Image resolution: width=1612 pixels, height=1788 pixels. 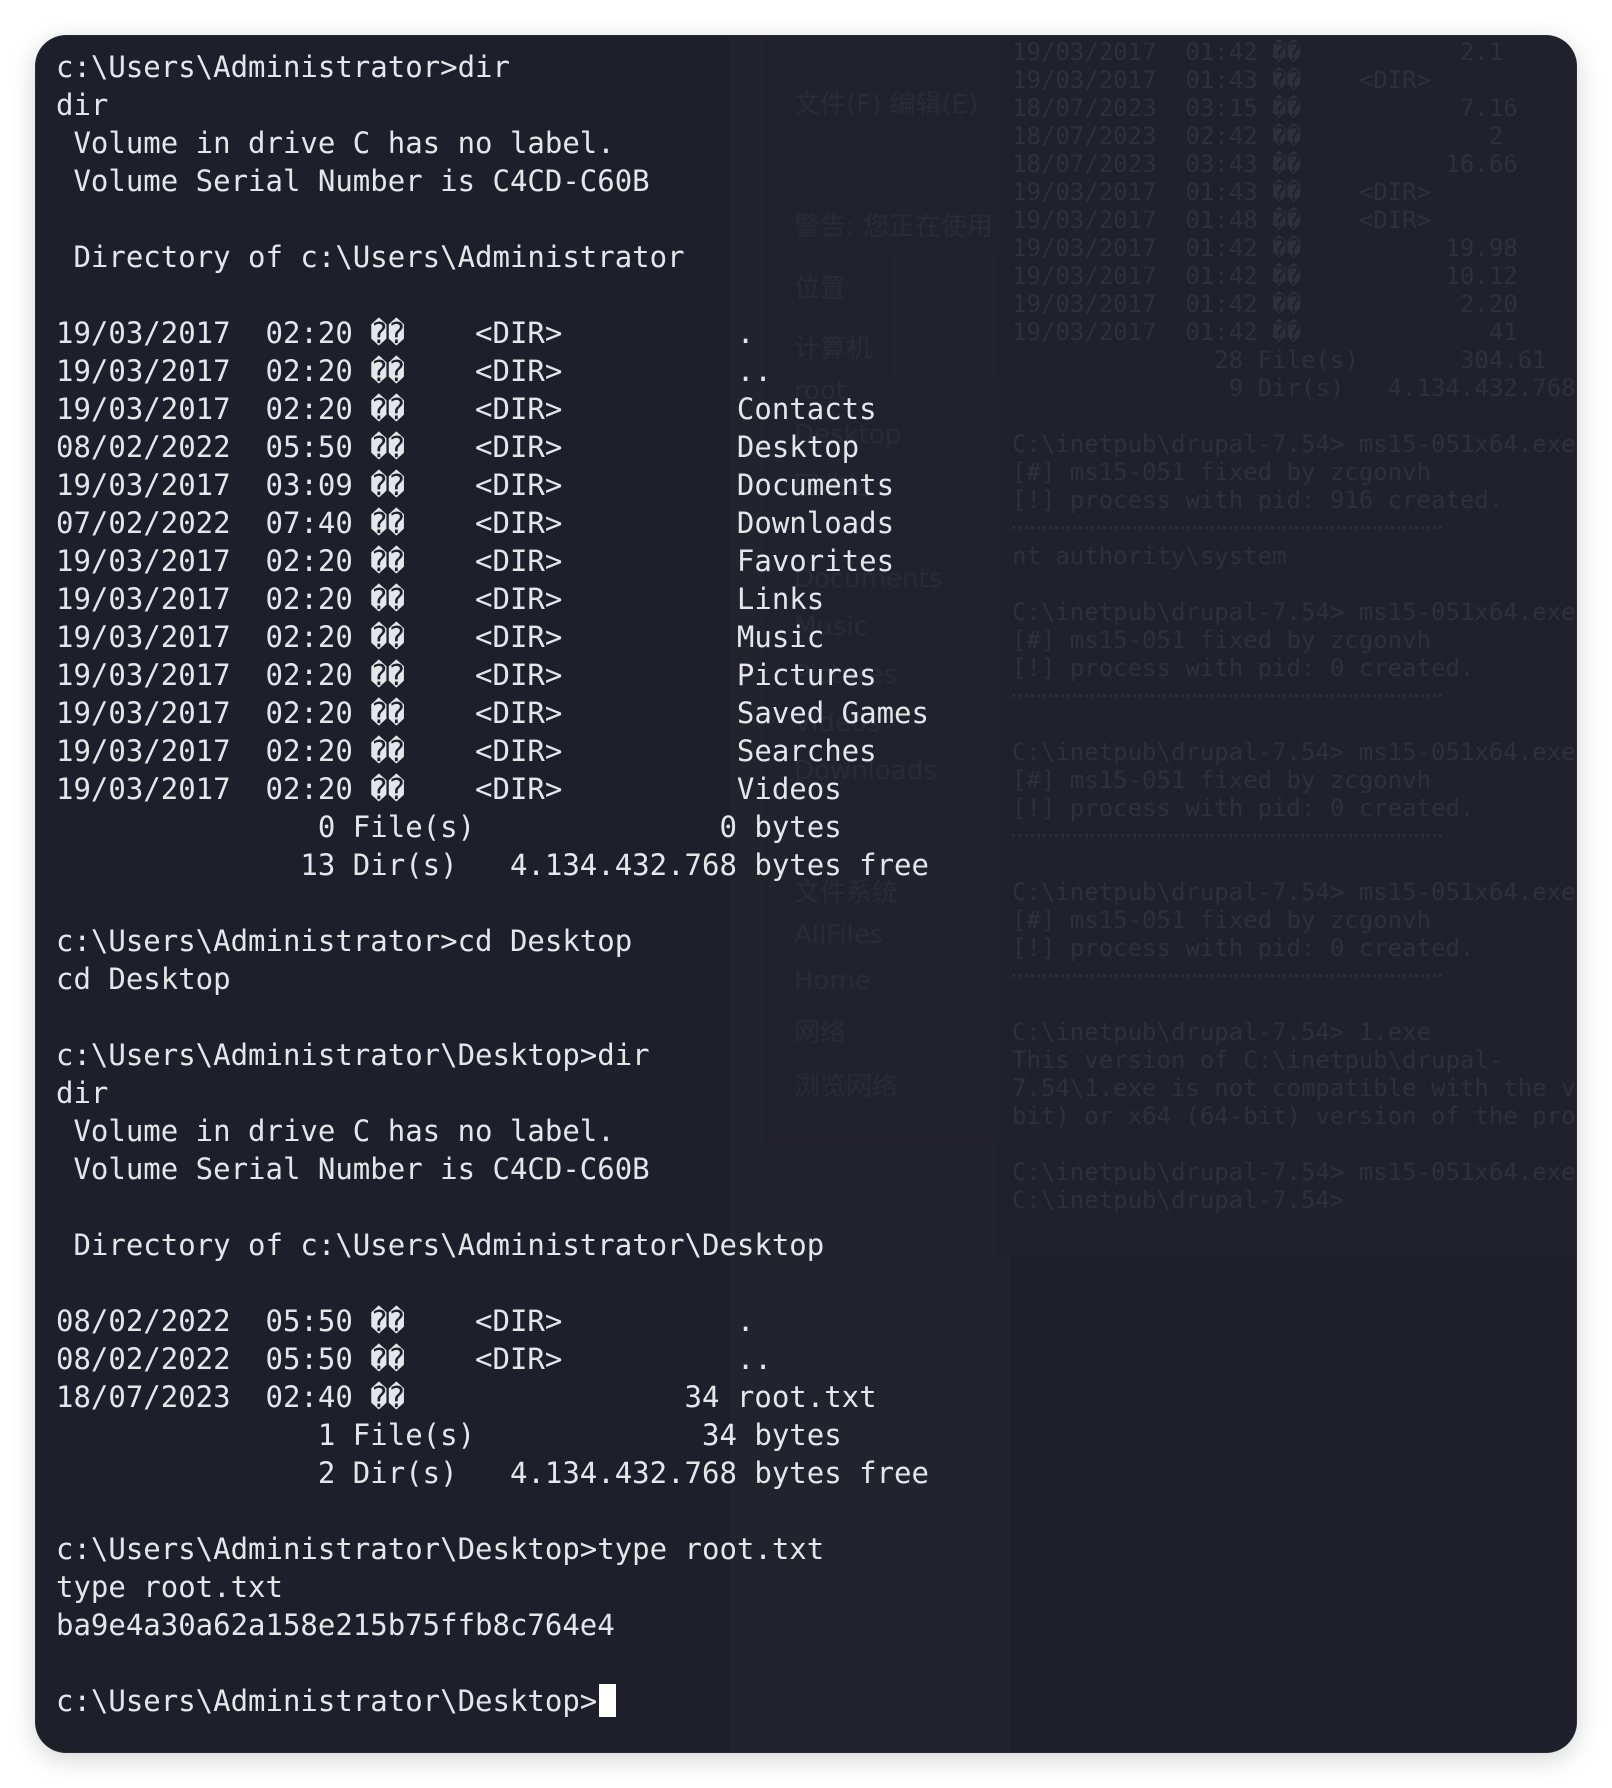 What do you see at coordinates (475, 523) in the screenshot?
I see `terminal-line: 07/02/2022 07:40 �� <DIR> Downloads` at bounding box center [475, 523].